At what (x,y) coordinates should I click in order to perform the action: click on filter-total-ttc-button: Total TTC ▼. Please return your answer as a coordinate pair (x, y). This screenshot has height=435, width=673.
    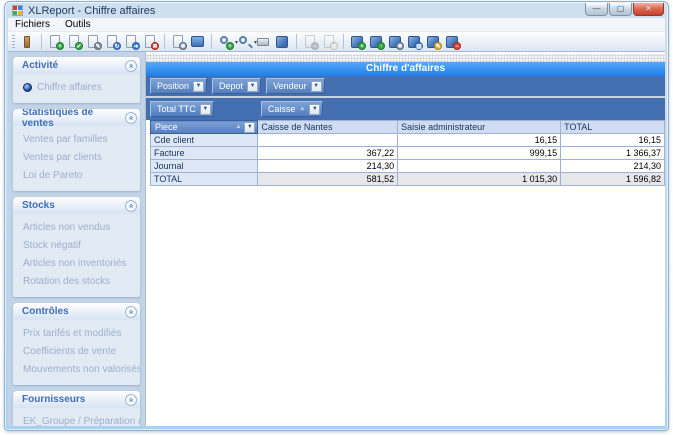
    Looking at the image, I should click on (182, 109).